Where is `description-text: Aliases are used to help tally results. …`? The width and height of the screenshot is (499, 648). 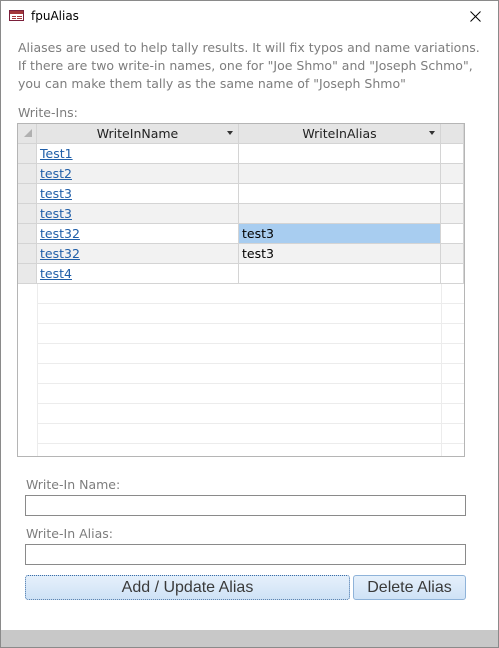
description-text: Aliases are used to help tally results. … is located at coordinates (253, 66).